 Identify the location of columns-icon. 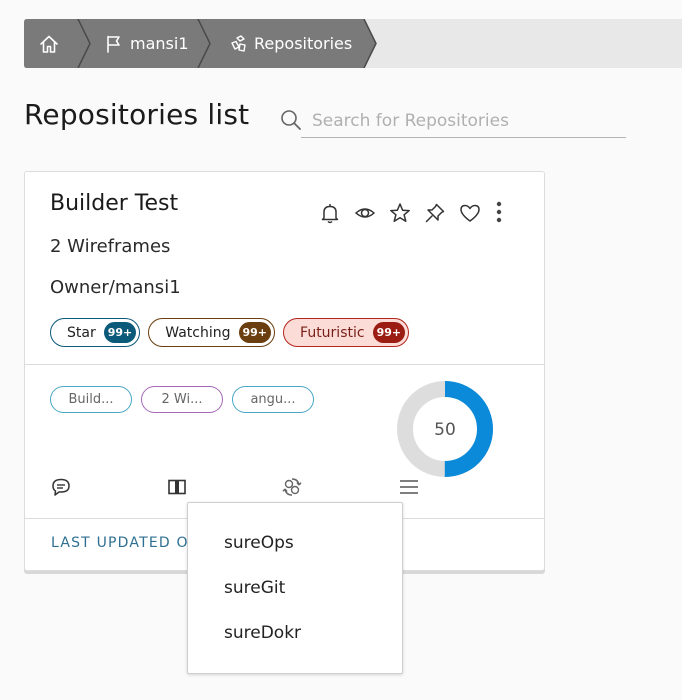
(177, 487).